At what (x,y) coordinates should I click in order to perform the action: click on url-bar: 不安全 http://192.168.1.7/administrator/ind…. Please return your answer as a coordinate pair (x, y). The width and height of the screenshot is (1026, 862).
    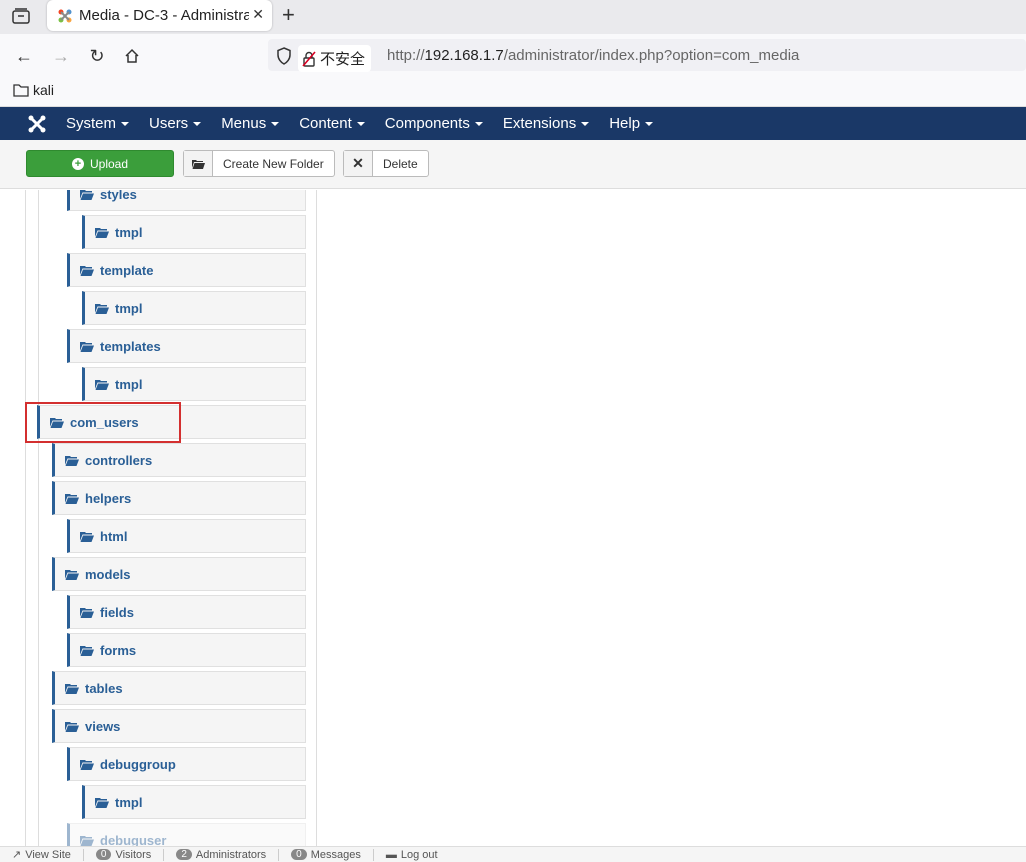
    Looking at the image, I should click on (647, 55).